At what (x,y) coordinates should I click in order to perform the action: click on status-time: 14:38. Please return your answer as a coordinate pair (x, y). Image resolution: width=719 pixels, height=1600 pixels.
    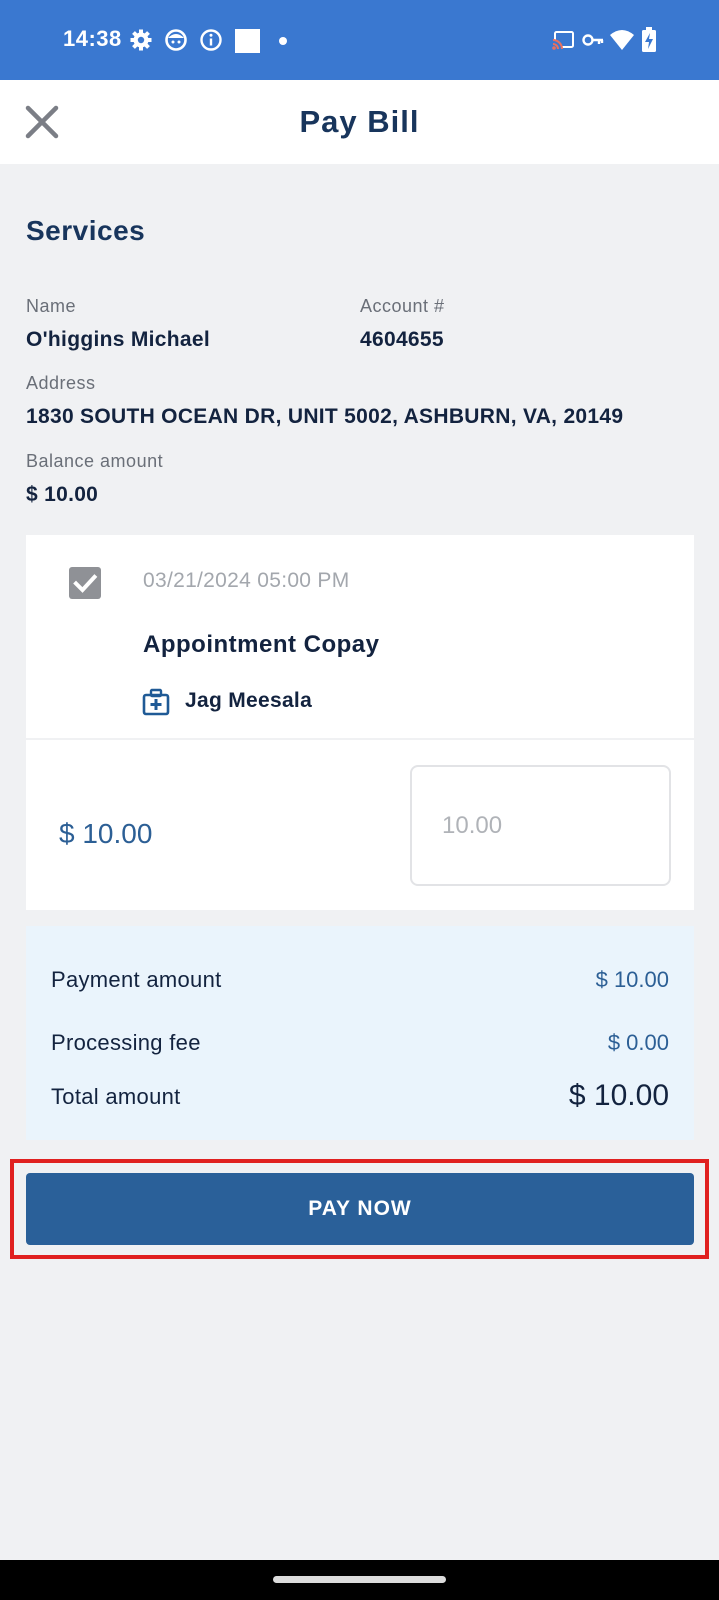
    Looking at the image, I should click on (92, 38).